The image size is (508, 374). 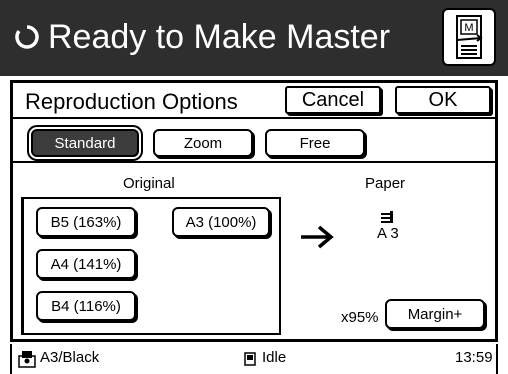 I want to click on panel-title: Reproduction Options, so click(x=131, y=101).